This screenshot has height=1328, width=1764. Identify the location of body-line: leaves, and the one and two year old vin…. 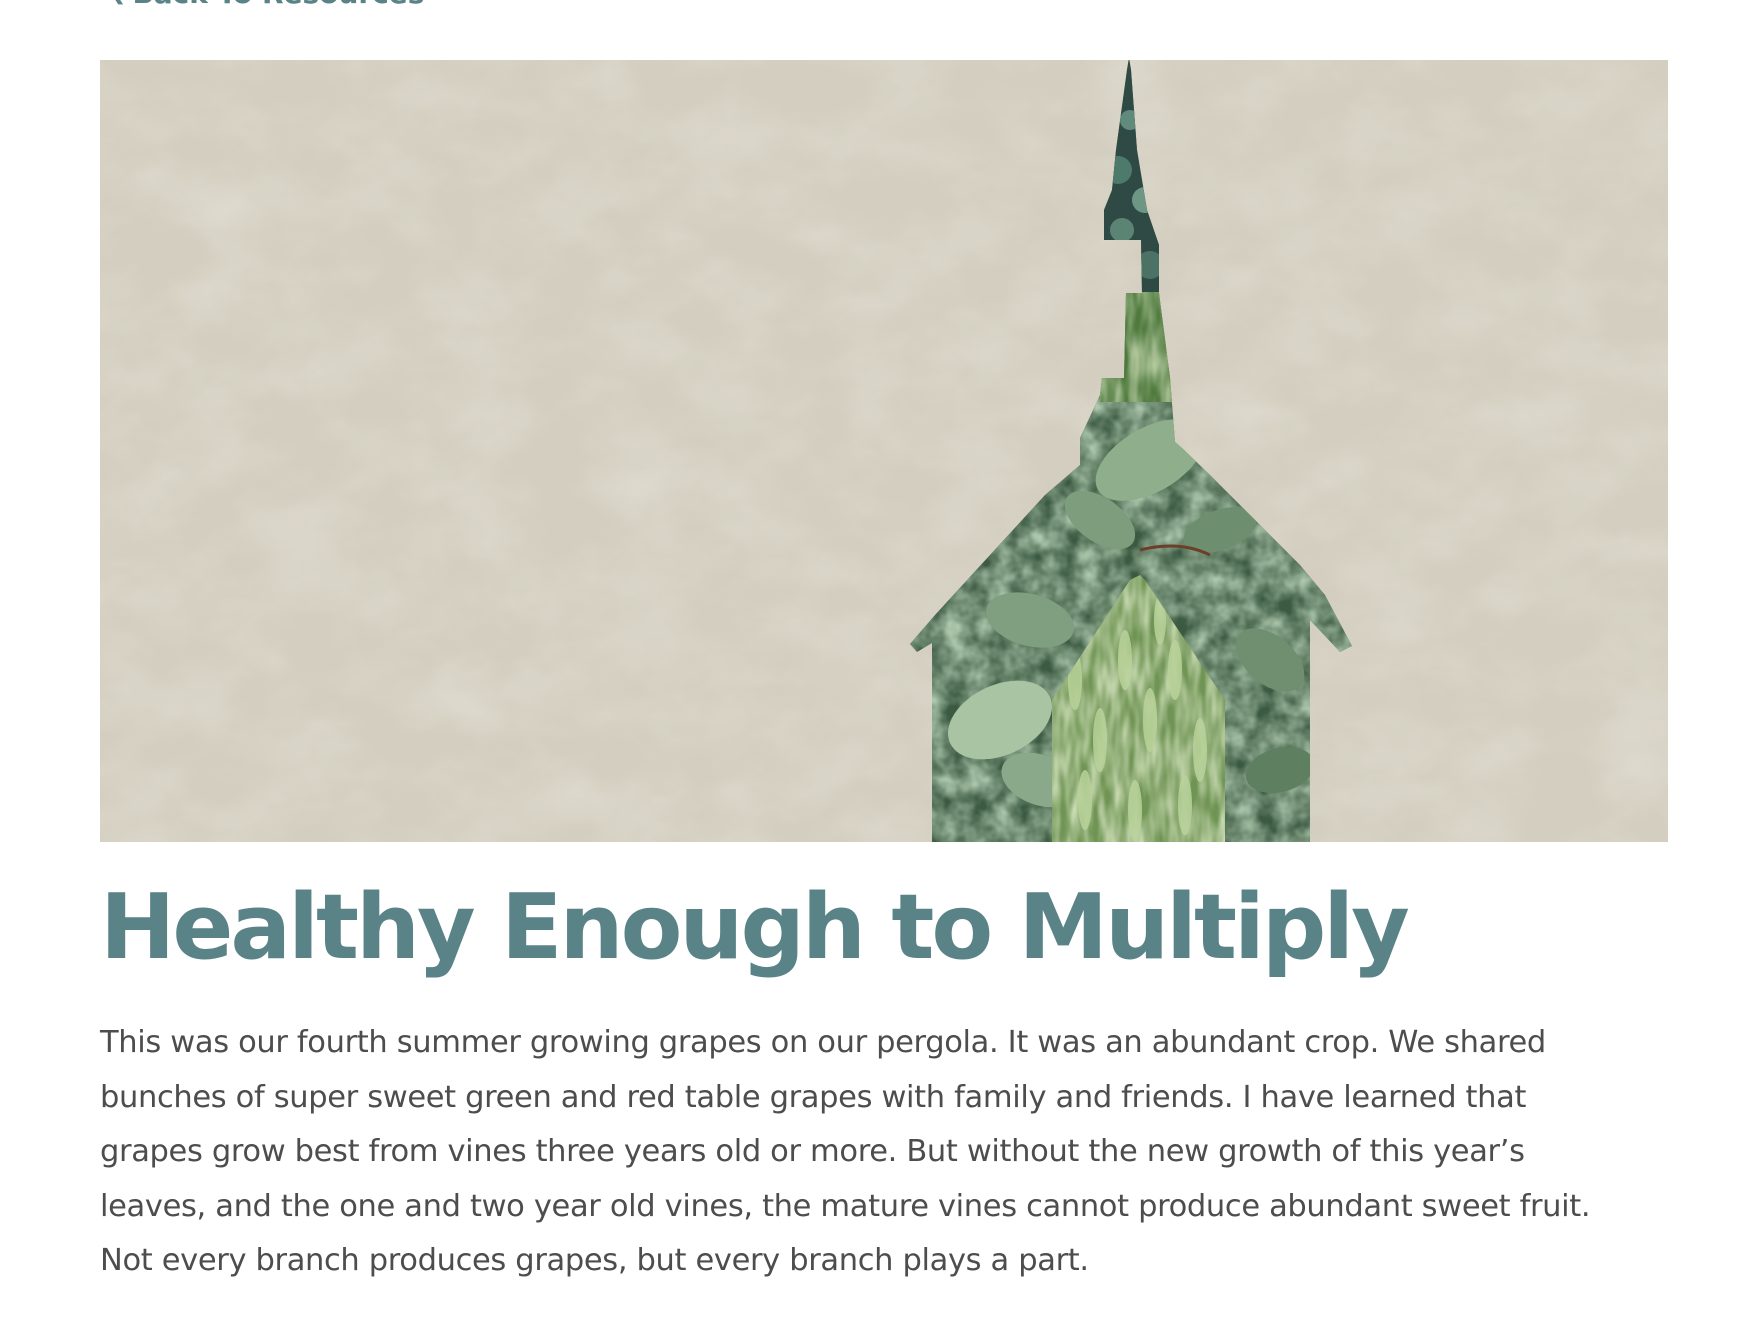
(845, 1206).